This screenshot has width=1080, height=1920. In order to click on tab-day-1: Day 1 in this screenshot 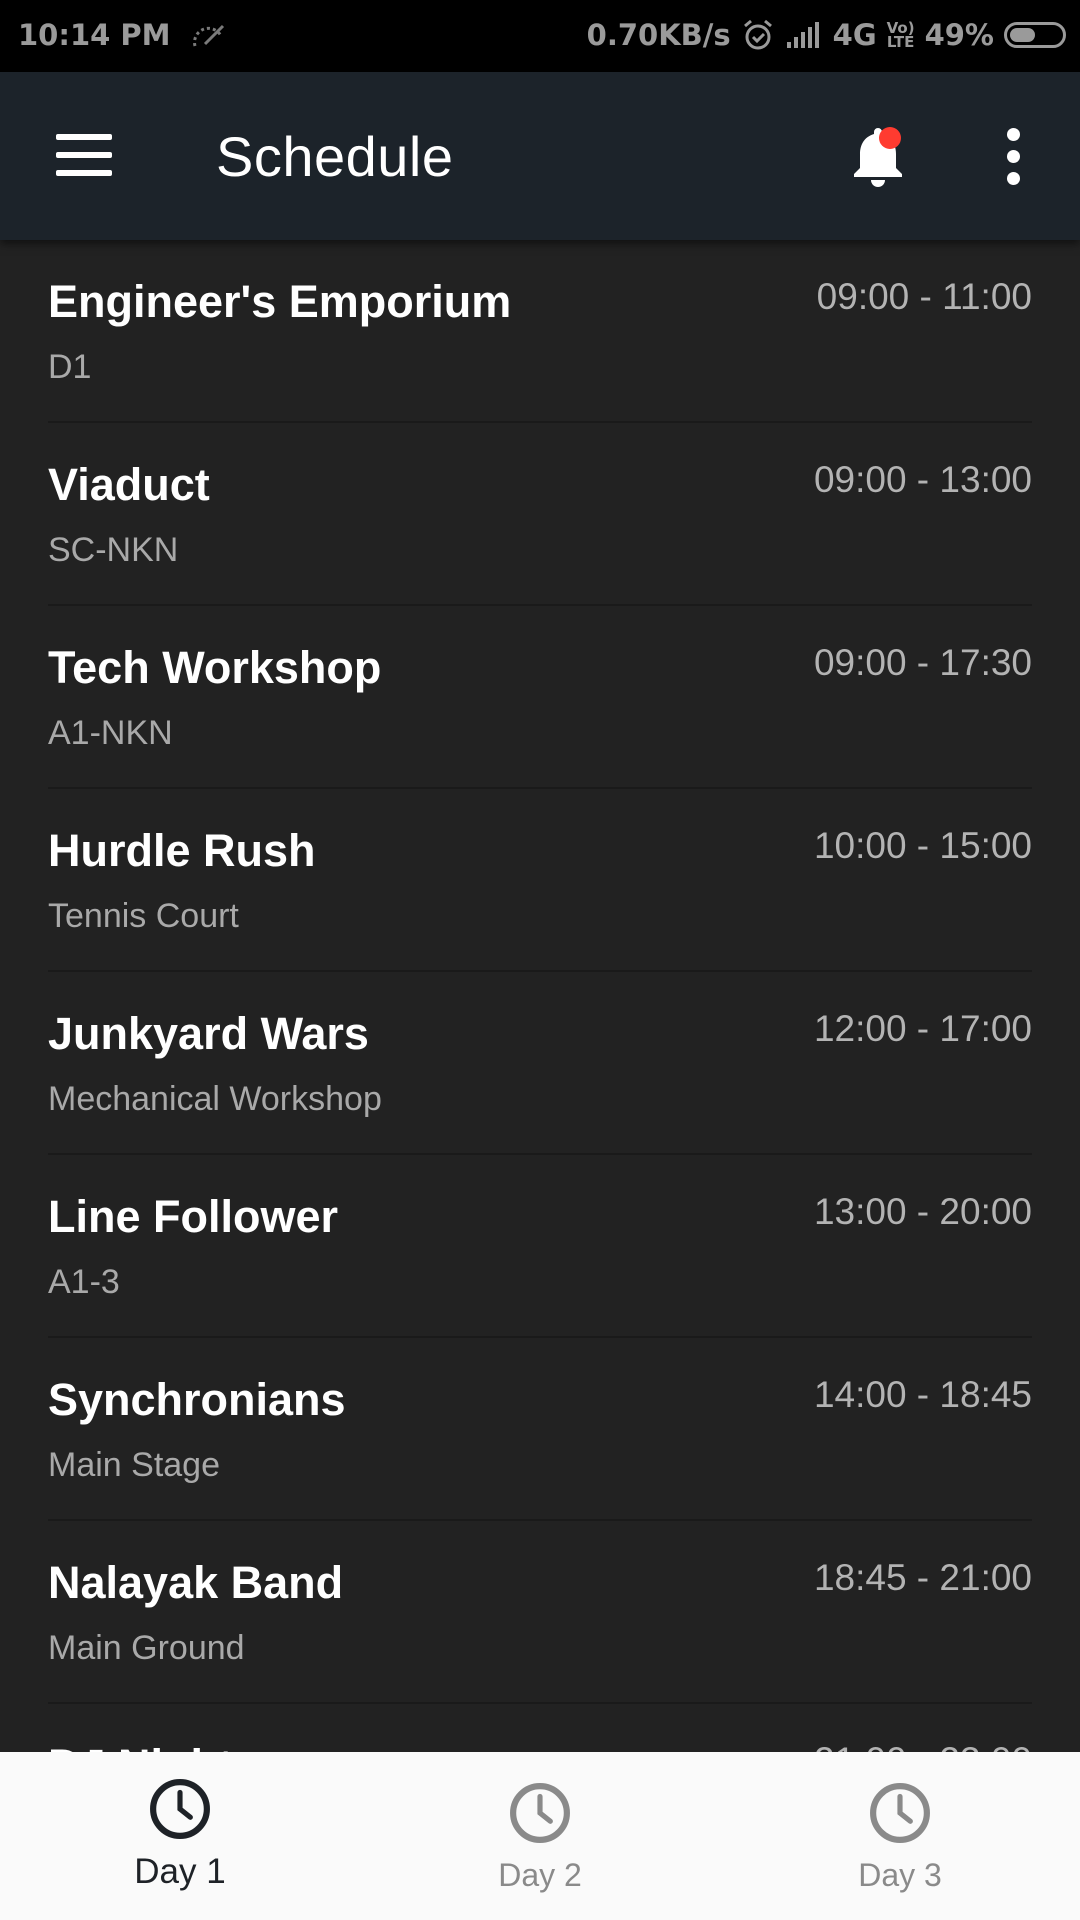, I will do `click(180, 1836)`.